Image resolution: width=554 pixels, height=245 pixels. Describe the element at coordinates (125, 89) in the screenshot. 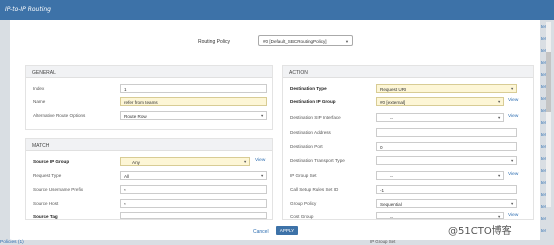

I see `index-value: 1` at that location.